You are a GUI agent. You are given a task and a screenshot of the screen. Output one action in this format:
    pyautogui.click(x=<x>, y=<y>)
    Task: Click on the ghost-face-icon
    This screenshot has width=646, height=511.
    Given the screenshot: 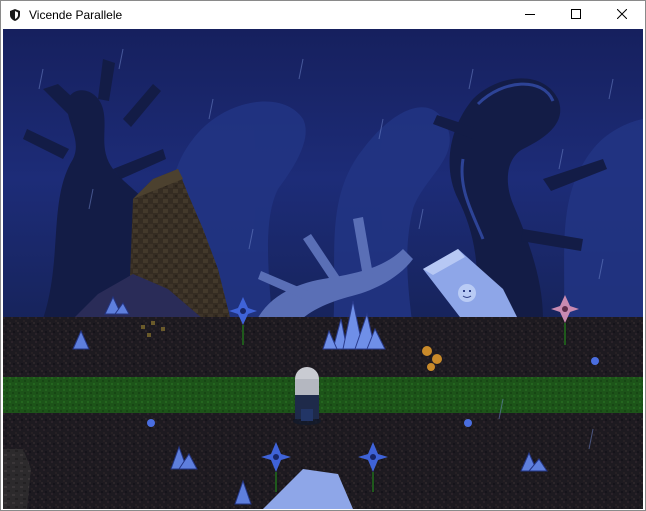 What is the action you would take?
    pyautogui.click(x=467, y=293)
    